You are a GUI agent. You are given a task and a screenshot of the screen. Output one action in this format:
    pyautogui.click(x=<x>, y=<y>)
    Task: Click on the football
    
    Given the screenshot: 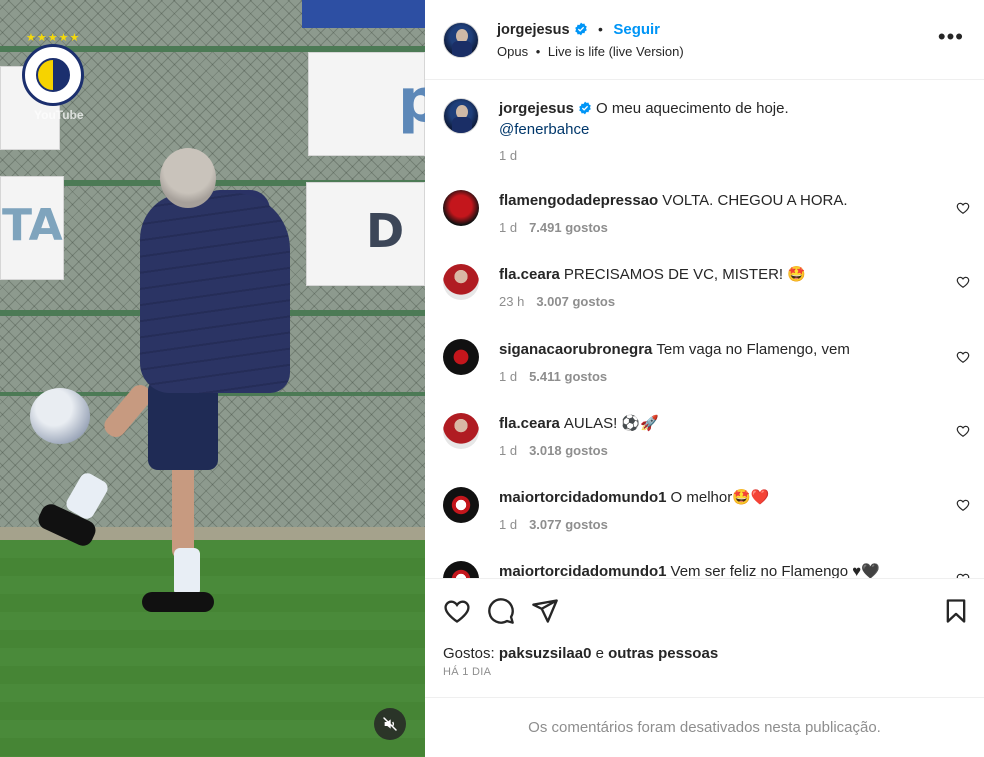 What is the action you would take?
    pyautogui.click(x=60, y=416)
    